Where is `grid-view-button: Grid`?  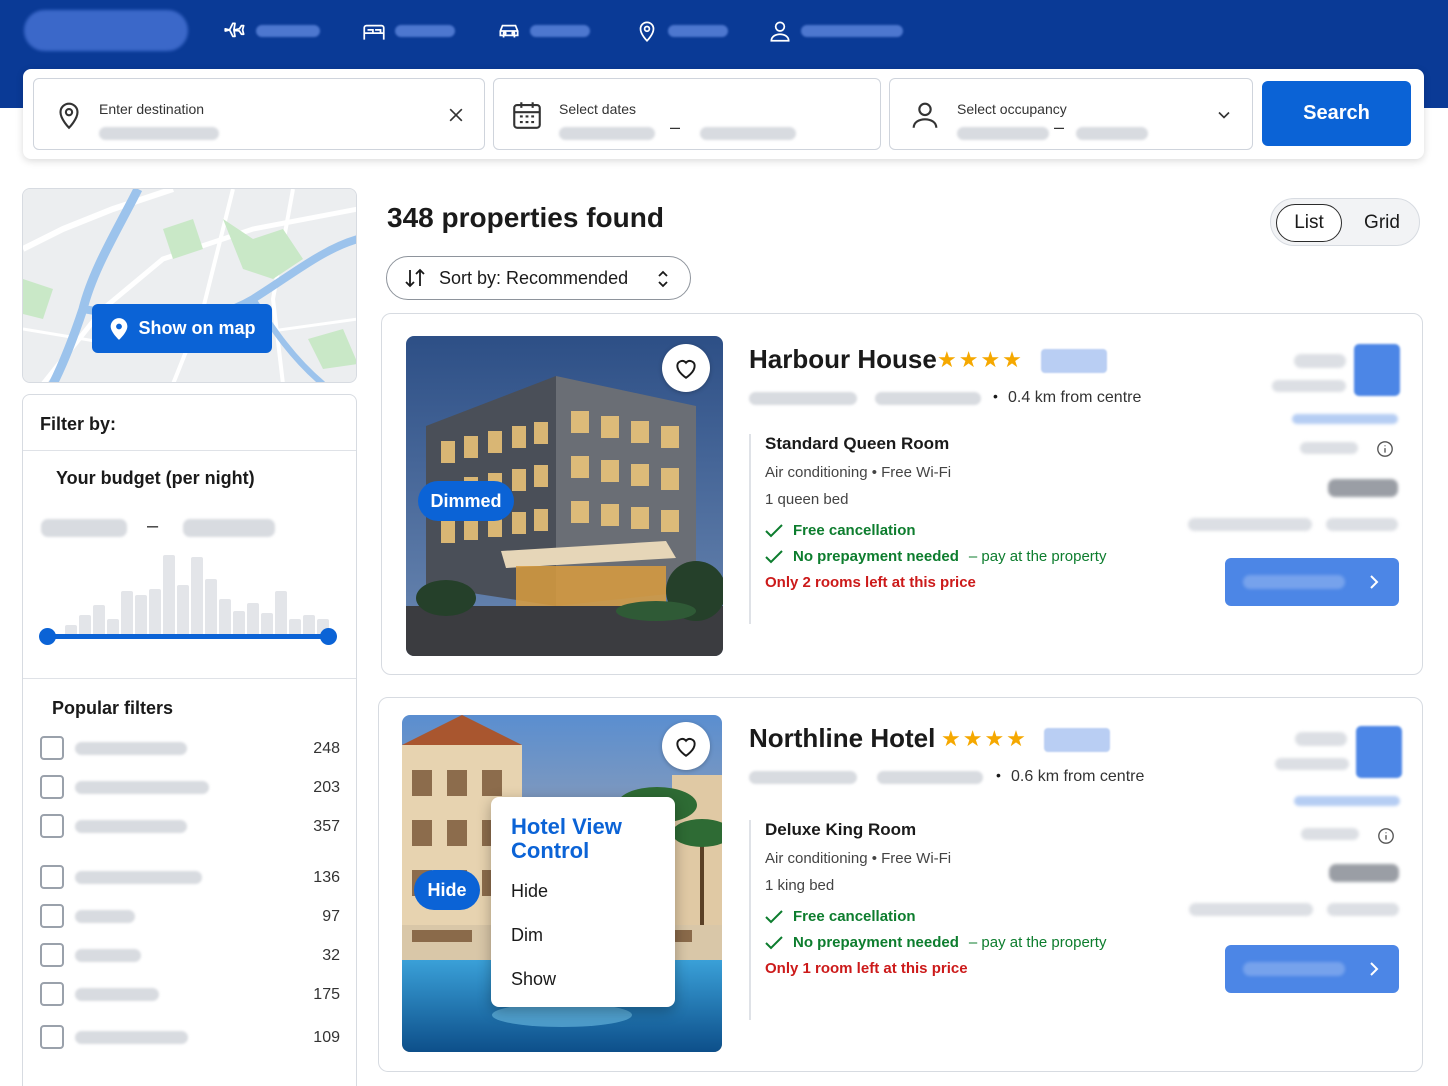
grid-view-button: Grid is located at coordinates (1382, 223).